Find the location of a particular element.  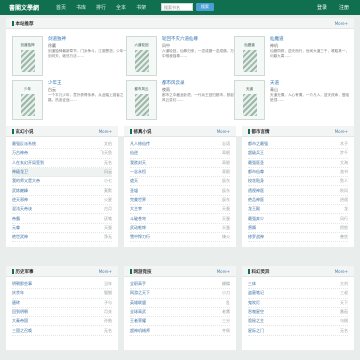

list-item: 庆余年 猫腻 is located at coordinates (62, 294).